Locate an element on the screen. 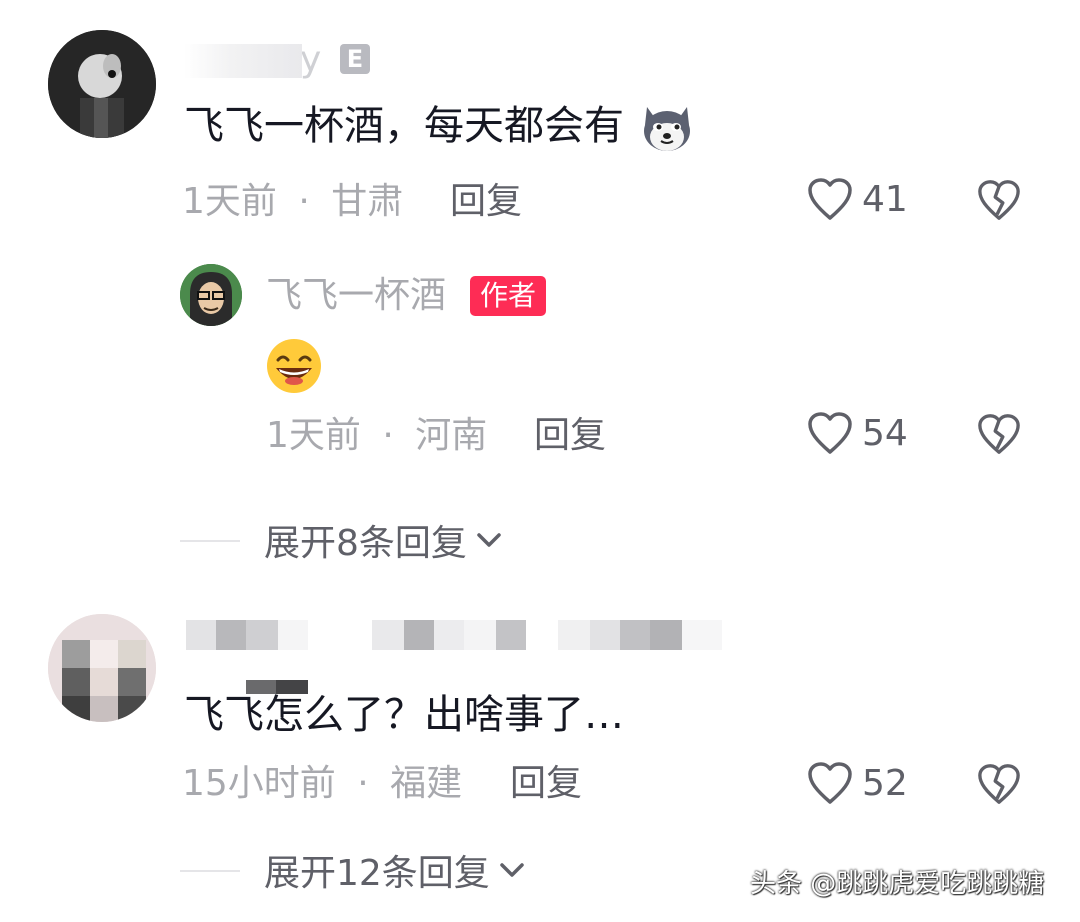 This screenshot has width=1080, height=922. husky-emoji is located at coordinates (666, 128).